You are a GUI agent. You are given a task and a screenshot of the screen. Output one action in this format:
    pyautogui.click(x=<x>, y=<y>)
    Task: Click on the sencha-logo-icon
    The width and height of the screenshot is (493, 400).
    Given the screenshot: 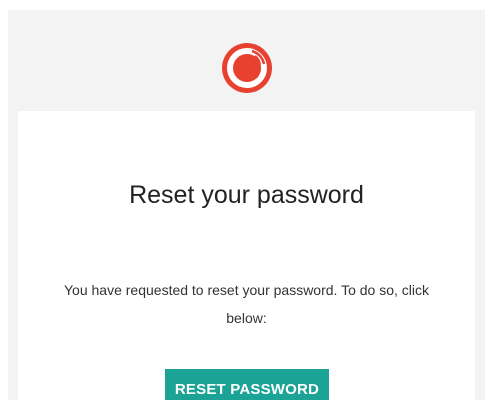 What is the action you would take?
    pyautogui.click(x=247, y=68)
    